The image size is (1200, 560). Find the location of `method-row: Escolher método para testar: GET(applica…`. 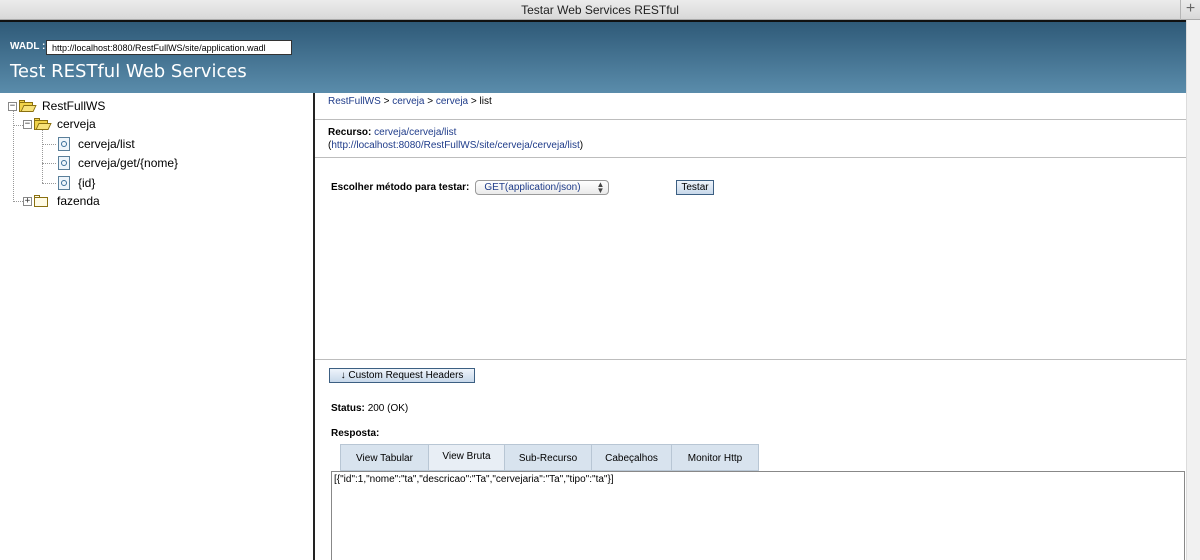

method-row: Escolher método para testar: GET(applica… is located at coordinates (470, 187).